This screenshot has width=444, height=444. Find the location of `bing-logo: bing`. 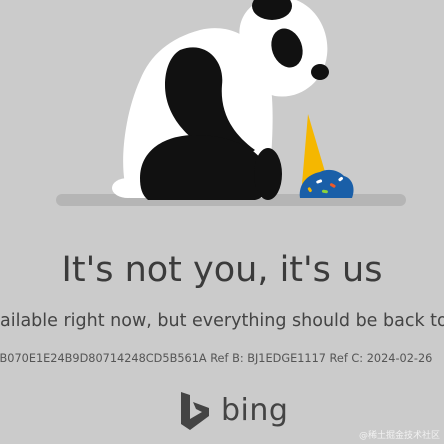

bing-logo: bing is located at coordinates (233, 411).